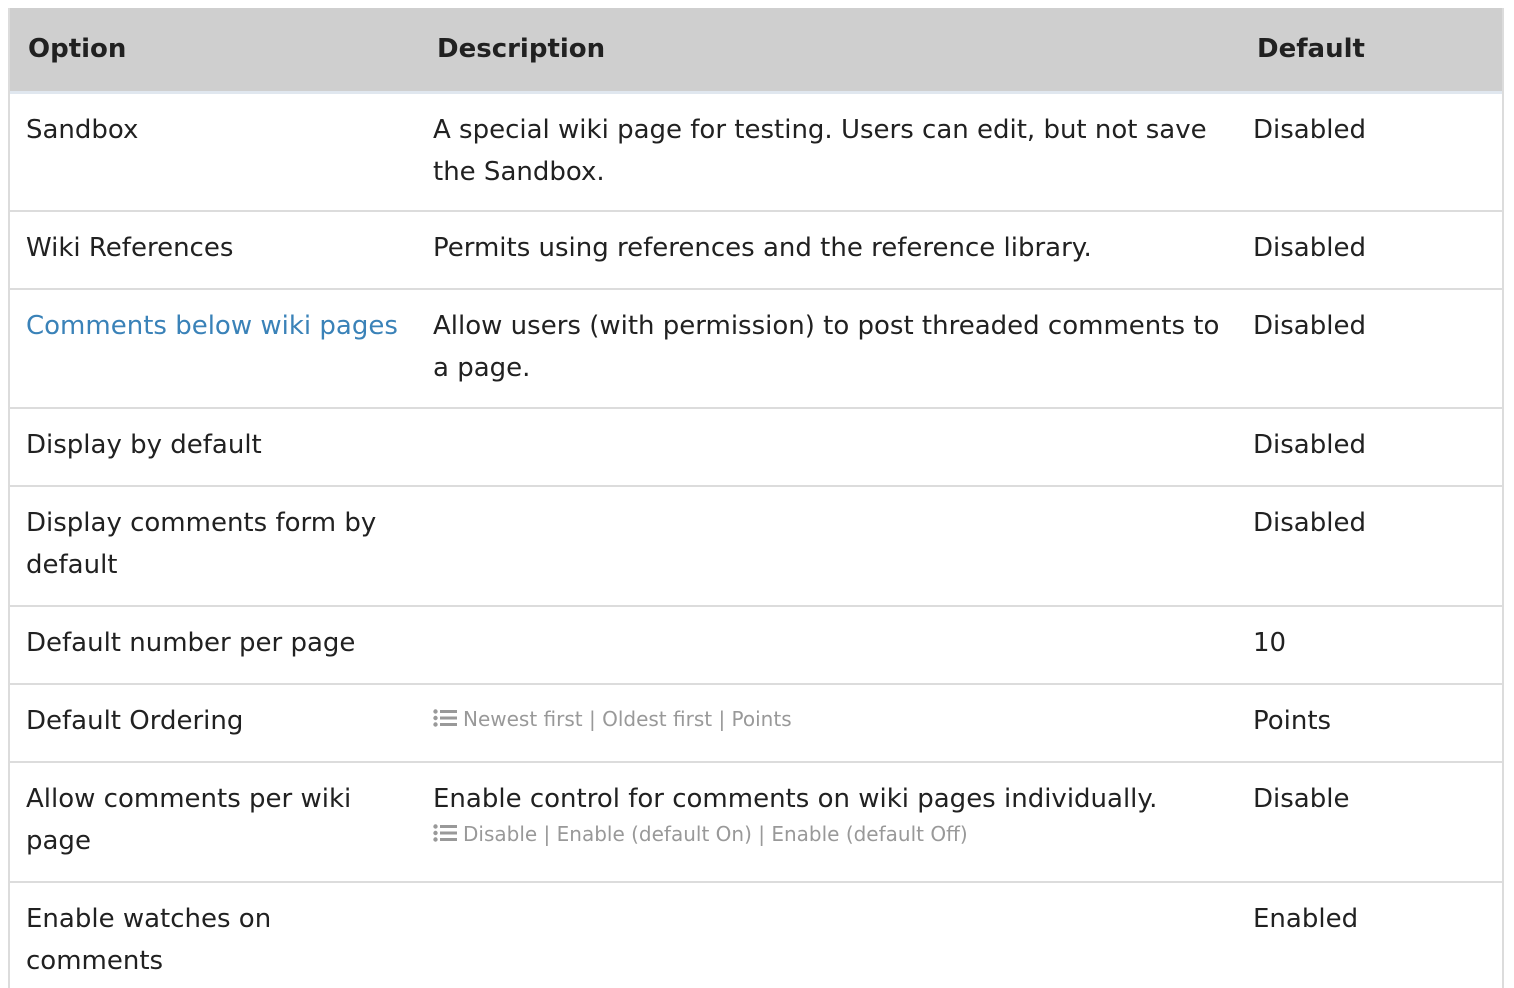 The width and height of the screenshot is (1514, 988). What do you see at coordinates (211, 50) in the screenshot?
I see `column-header-option: Option` at bounding box center [211, 50].